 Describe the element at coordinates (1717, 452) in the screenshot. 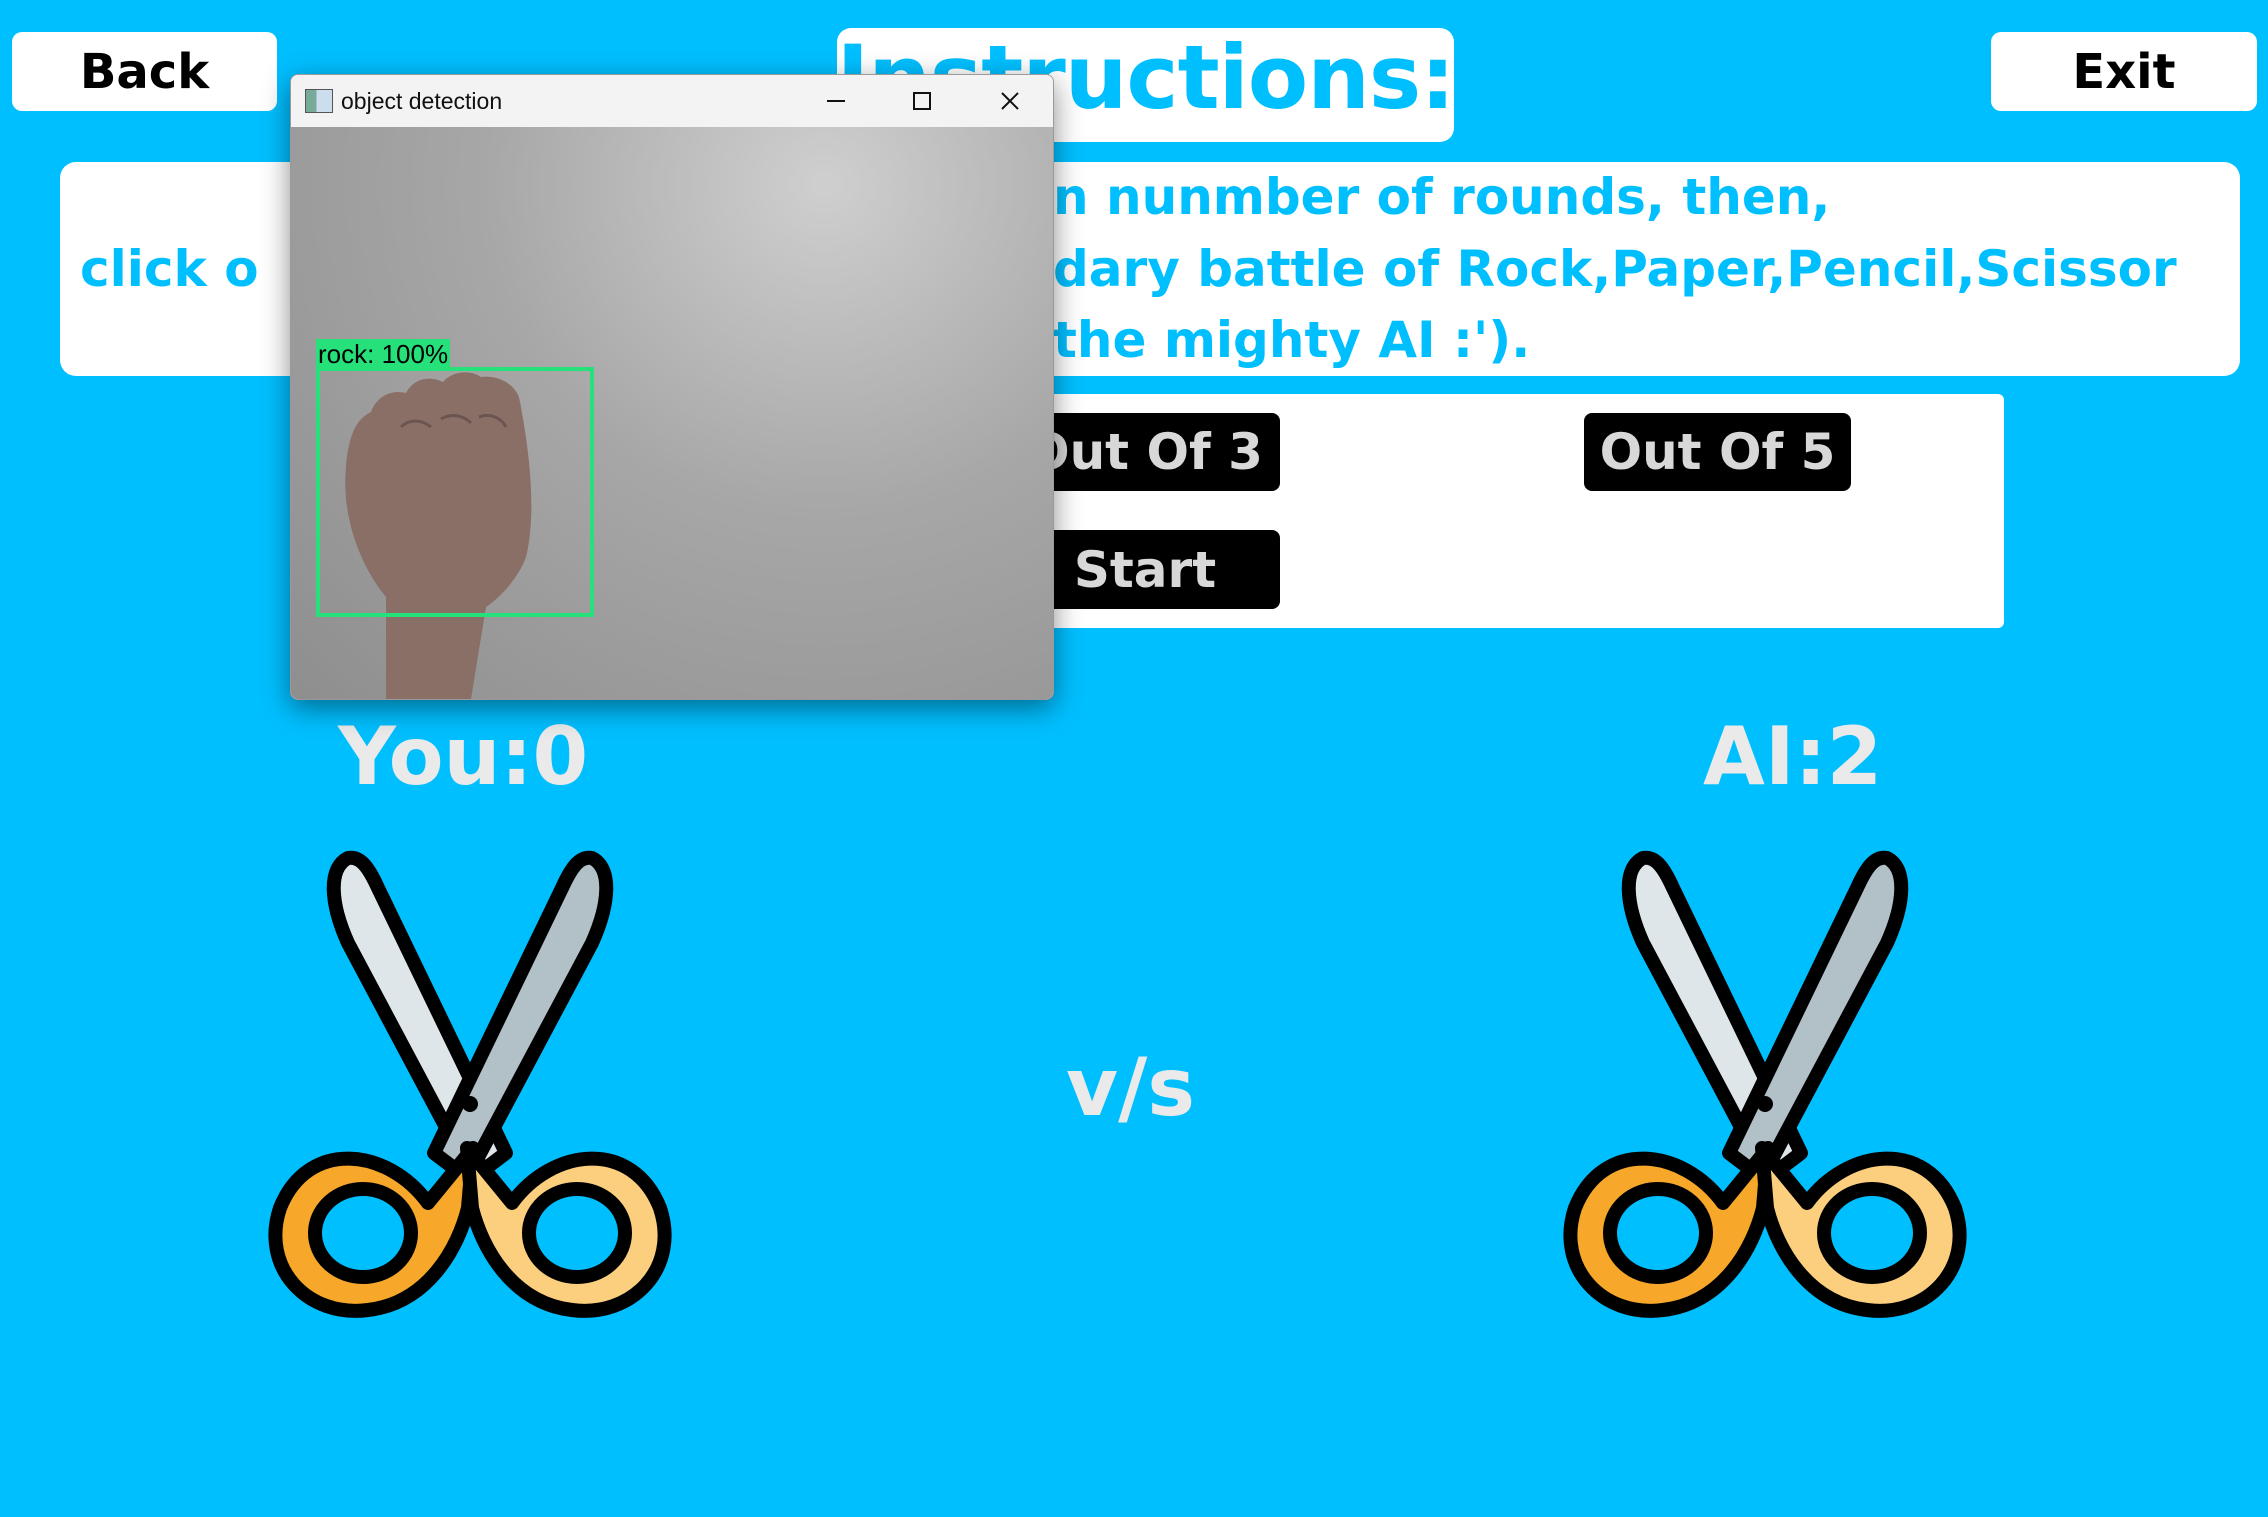

I see `out-of-5-button: Out Of 5` at that location.